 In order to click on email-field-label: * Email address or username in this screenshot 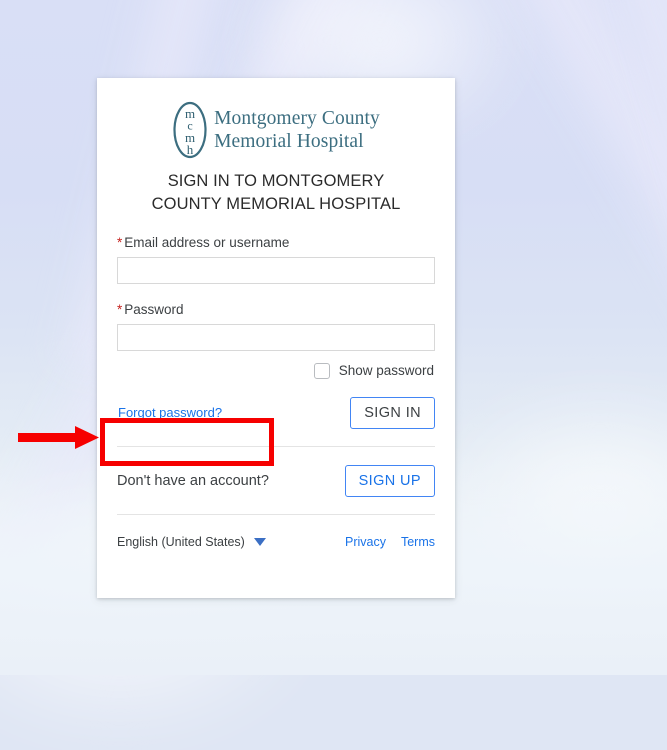, I will do `click(276, 242)`.